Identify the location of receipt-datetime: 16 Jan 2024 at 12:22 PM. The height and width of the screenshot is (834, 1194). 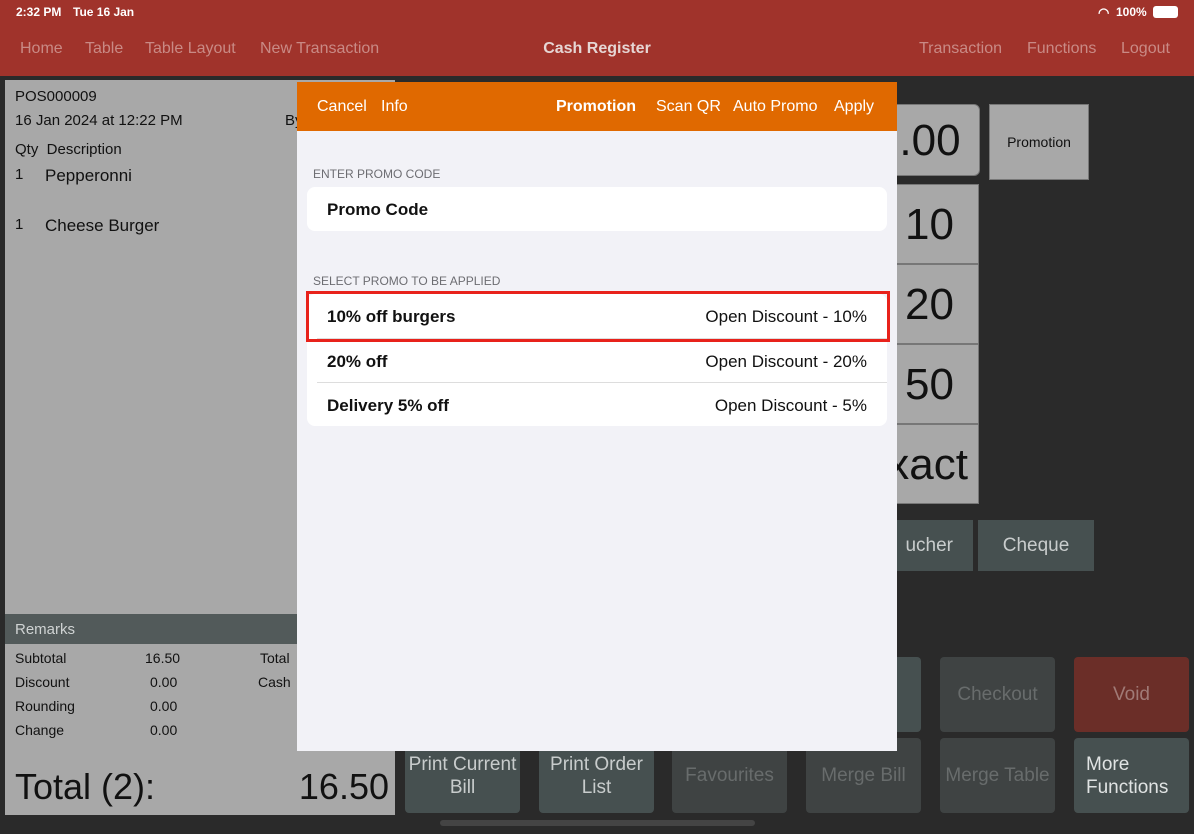
(99, 120).